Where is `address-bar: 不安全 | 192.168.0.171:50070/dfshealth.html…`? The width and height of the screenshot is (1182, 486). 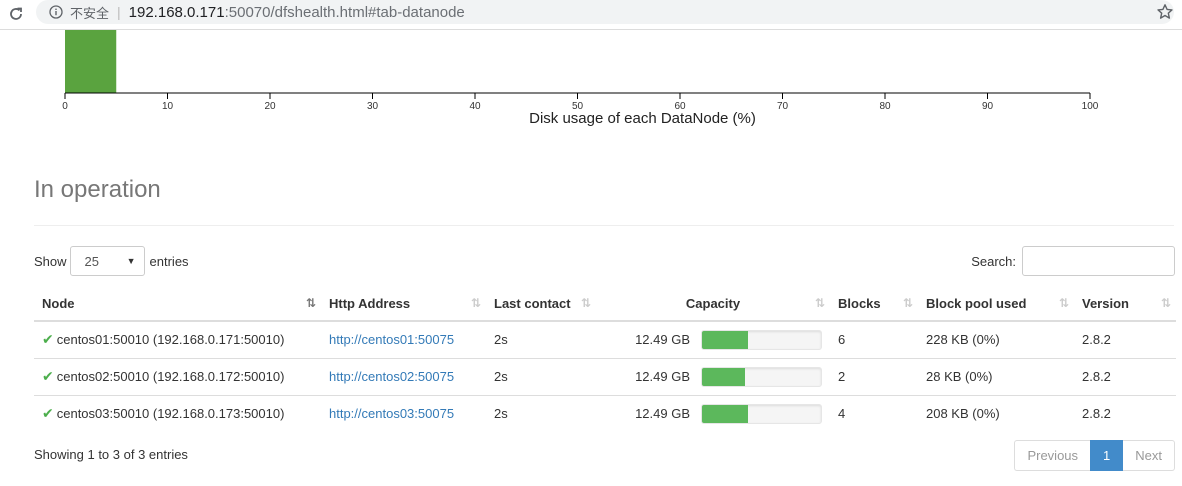 address-bar: 不安全 | 192.168.0.171:50070/dfshealth.html… is located at coordinates (605, 12).